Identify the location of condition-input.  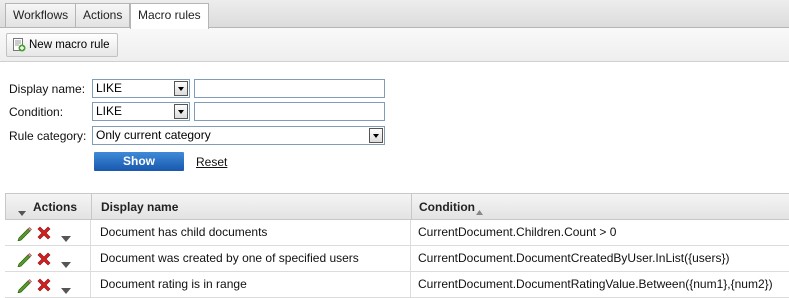
(289, 111).